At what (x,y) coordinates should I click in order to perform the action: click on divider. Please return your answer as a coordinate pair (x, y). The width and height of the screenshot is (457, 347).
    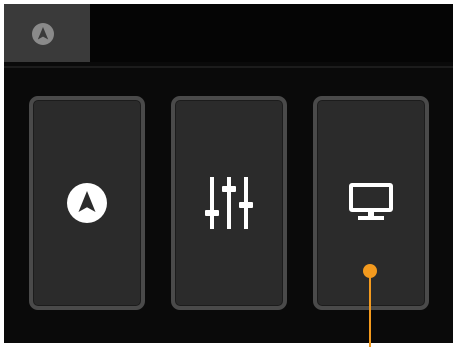
    Looking at the image, I should click on (228, 67).